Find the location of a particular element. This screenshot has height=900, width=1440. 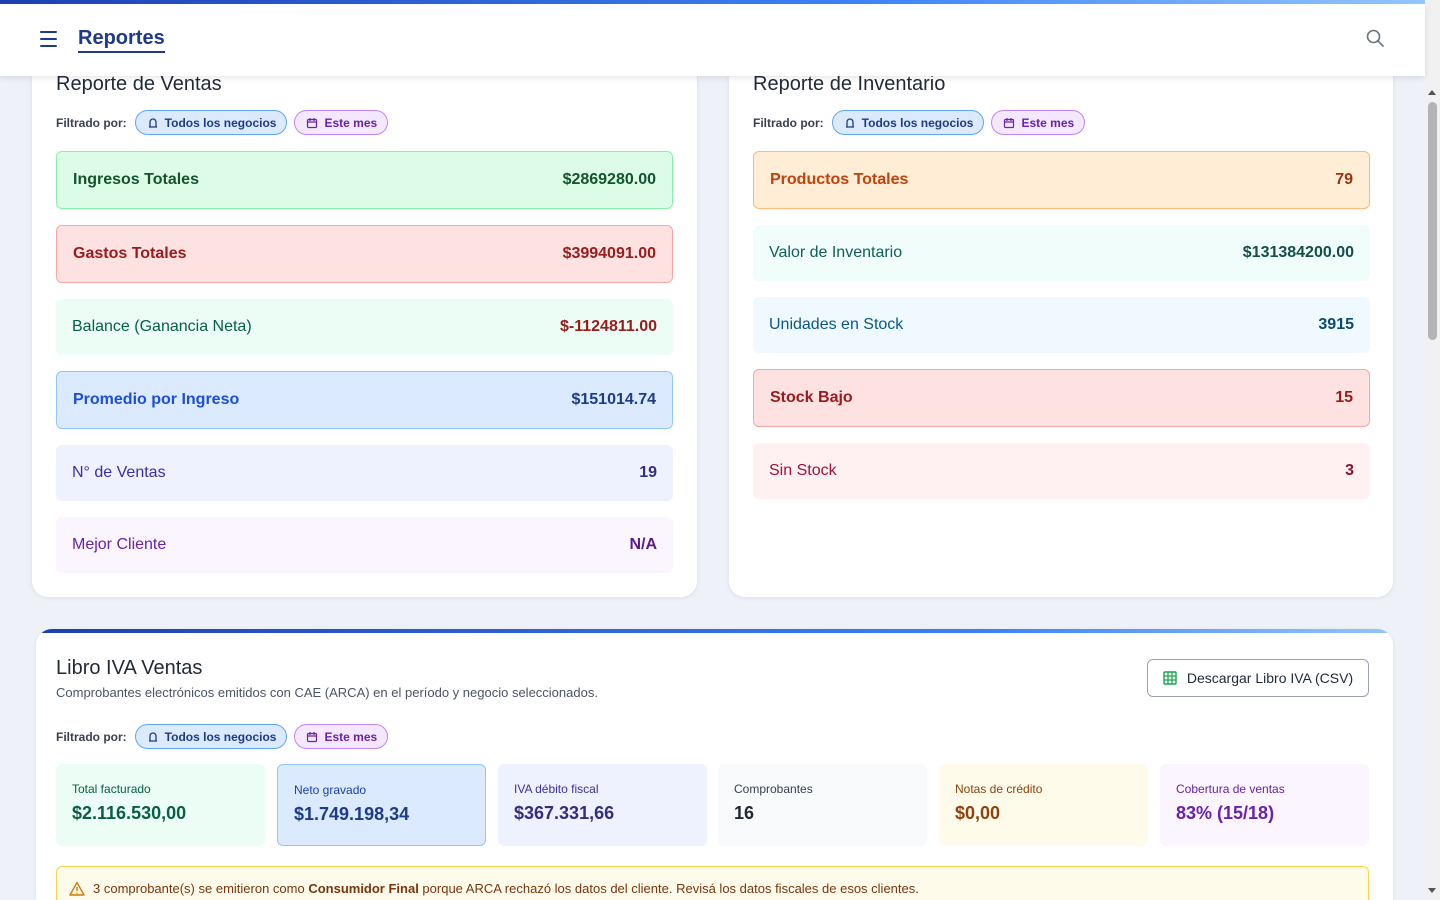

inventory-report-title: Reporte de Inventario is located at coordinates (849, 84).